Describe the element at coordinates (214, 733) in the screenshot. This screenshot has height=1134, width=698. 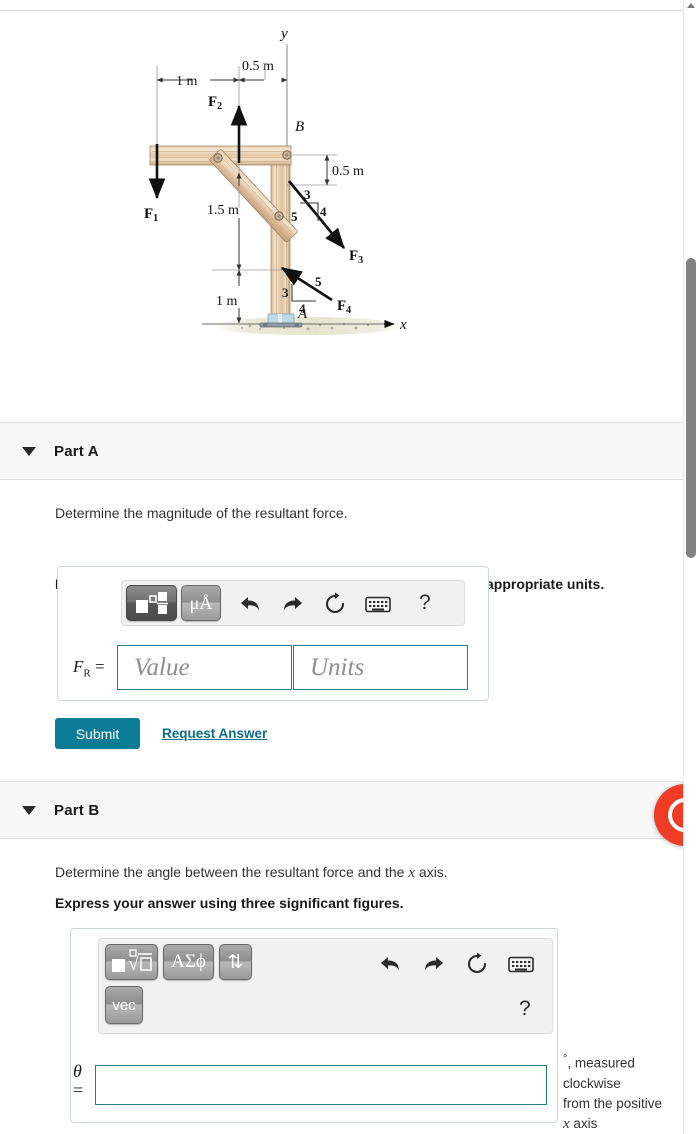
I see `part-a-request-answer-link: Request Answer` at that location.